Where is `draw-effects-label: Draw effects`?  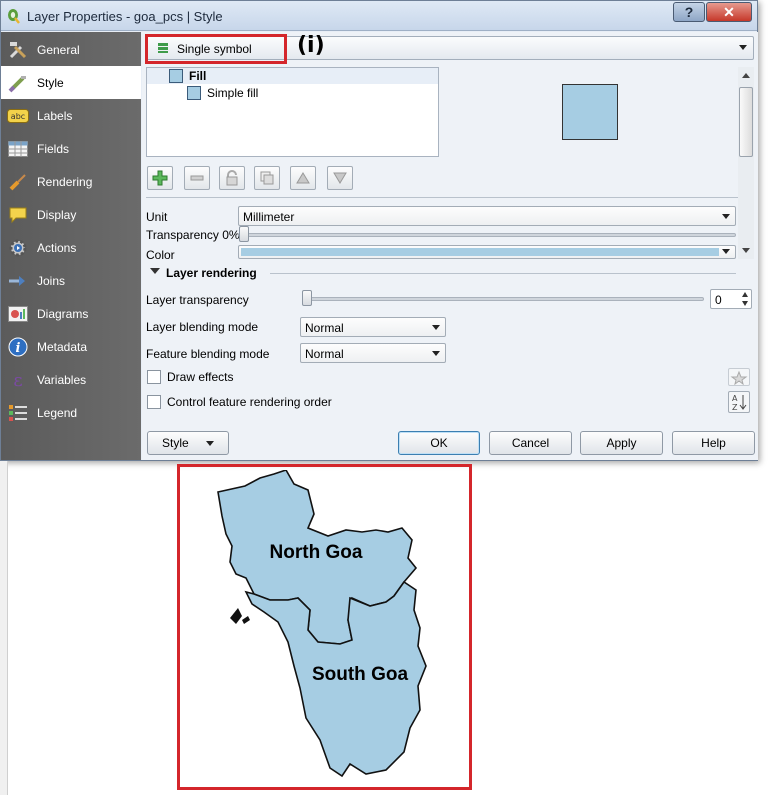
draw-effects-label: Draw effects is located at coordinates (200, 377).